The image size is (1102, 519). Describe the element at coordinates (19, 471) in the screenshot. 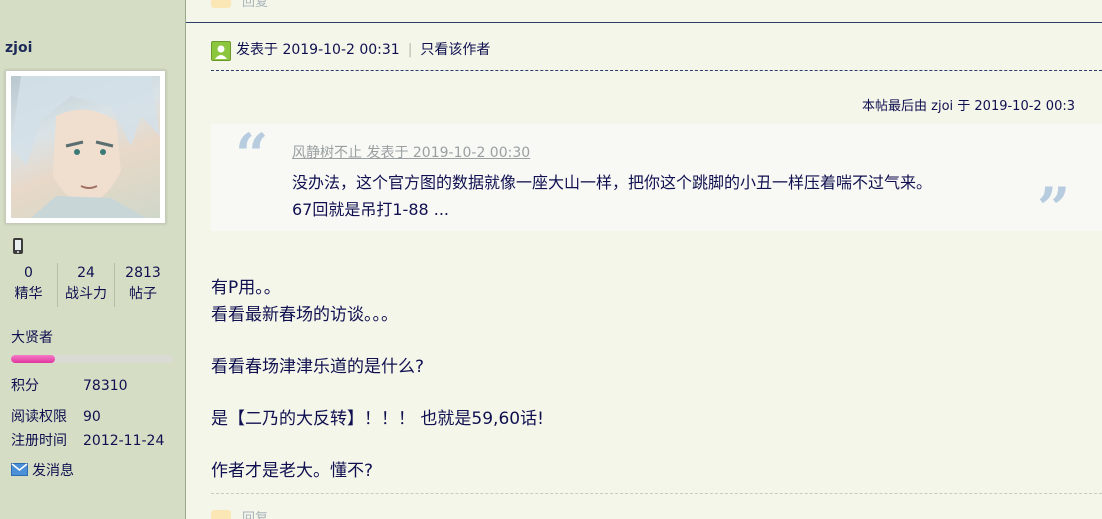

I see `envelope-icon` at that location.